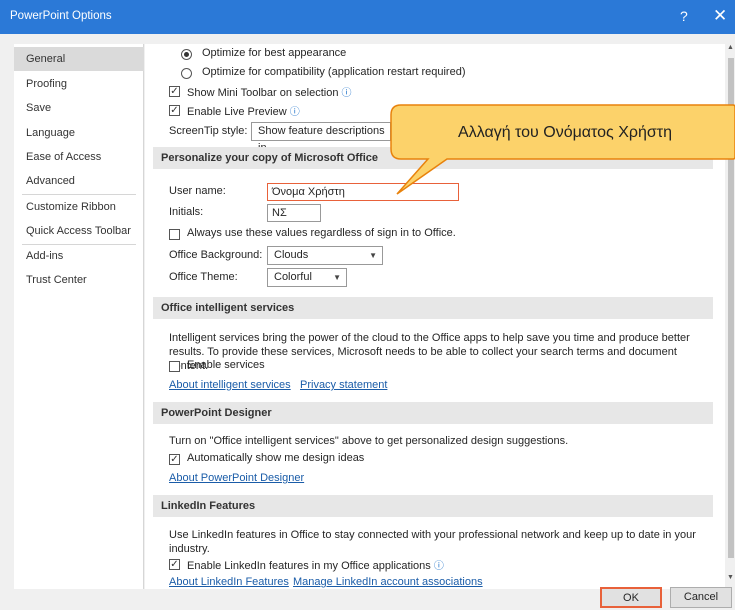 Image resolution: width=735 pixels, height=610 pixels. Describe the element at coordinates (433, 308) in the screenshot. I see `intelligent-section-header: Office intelligent services` at that location.